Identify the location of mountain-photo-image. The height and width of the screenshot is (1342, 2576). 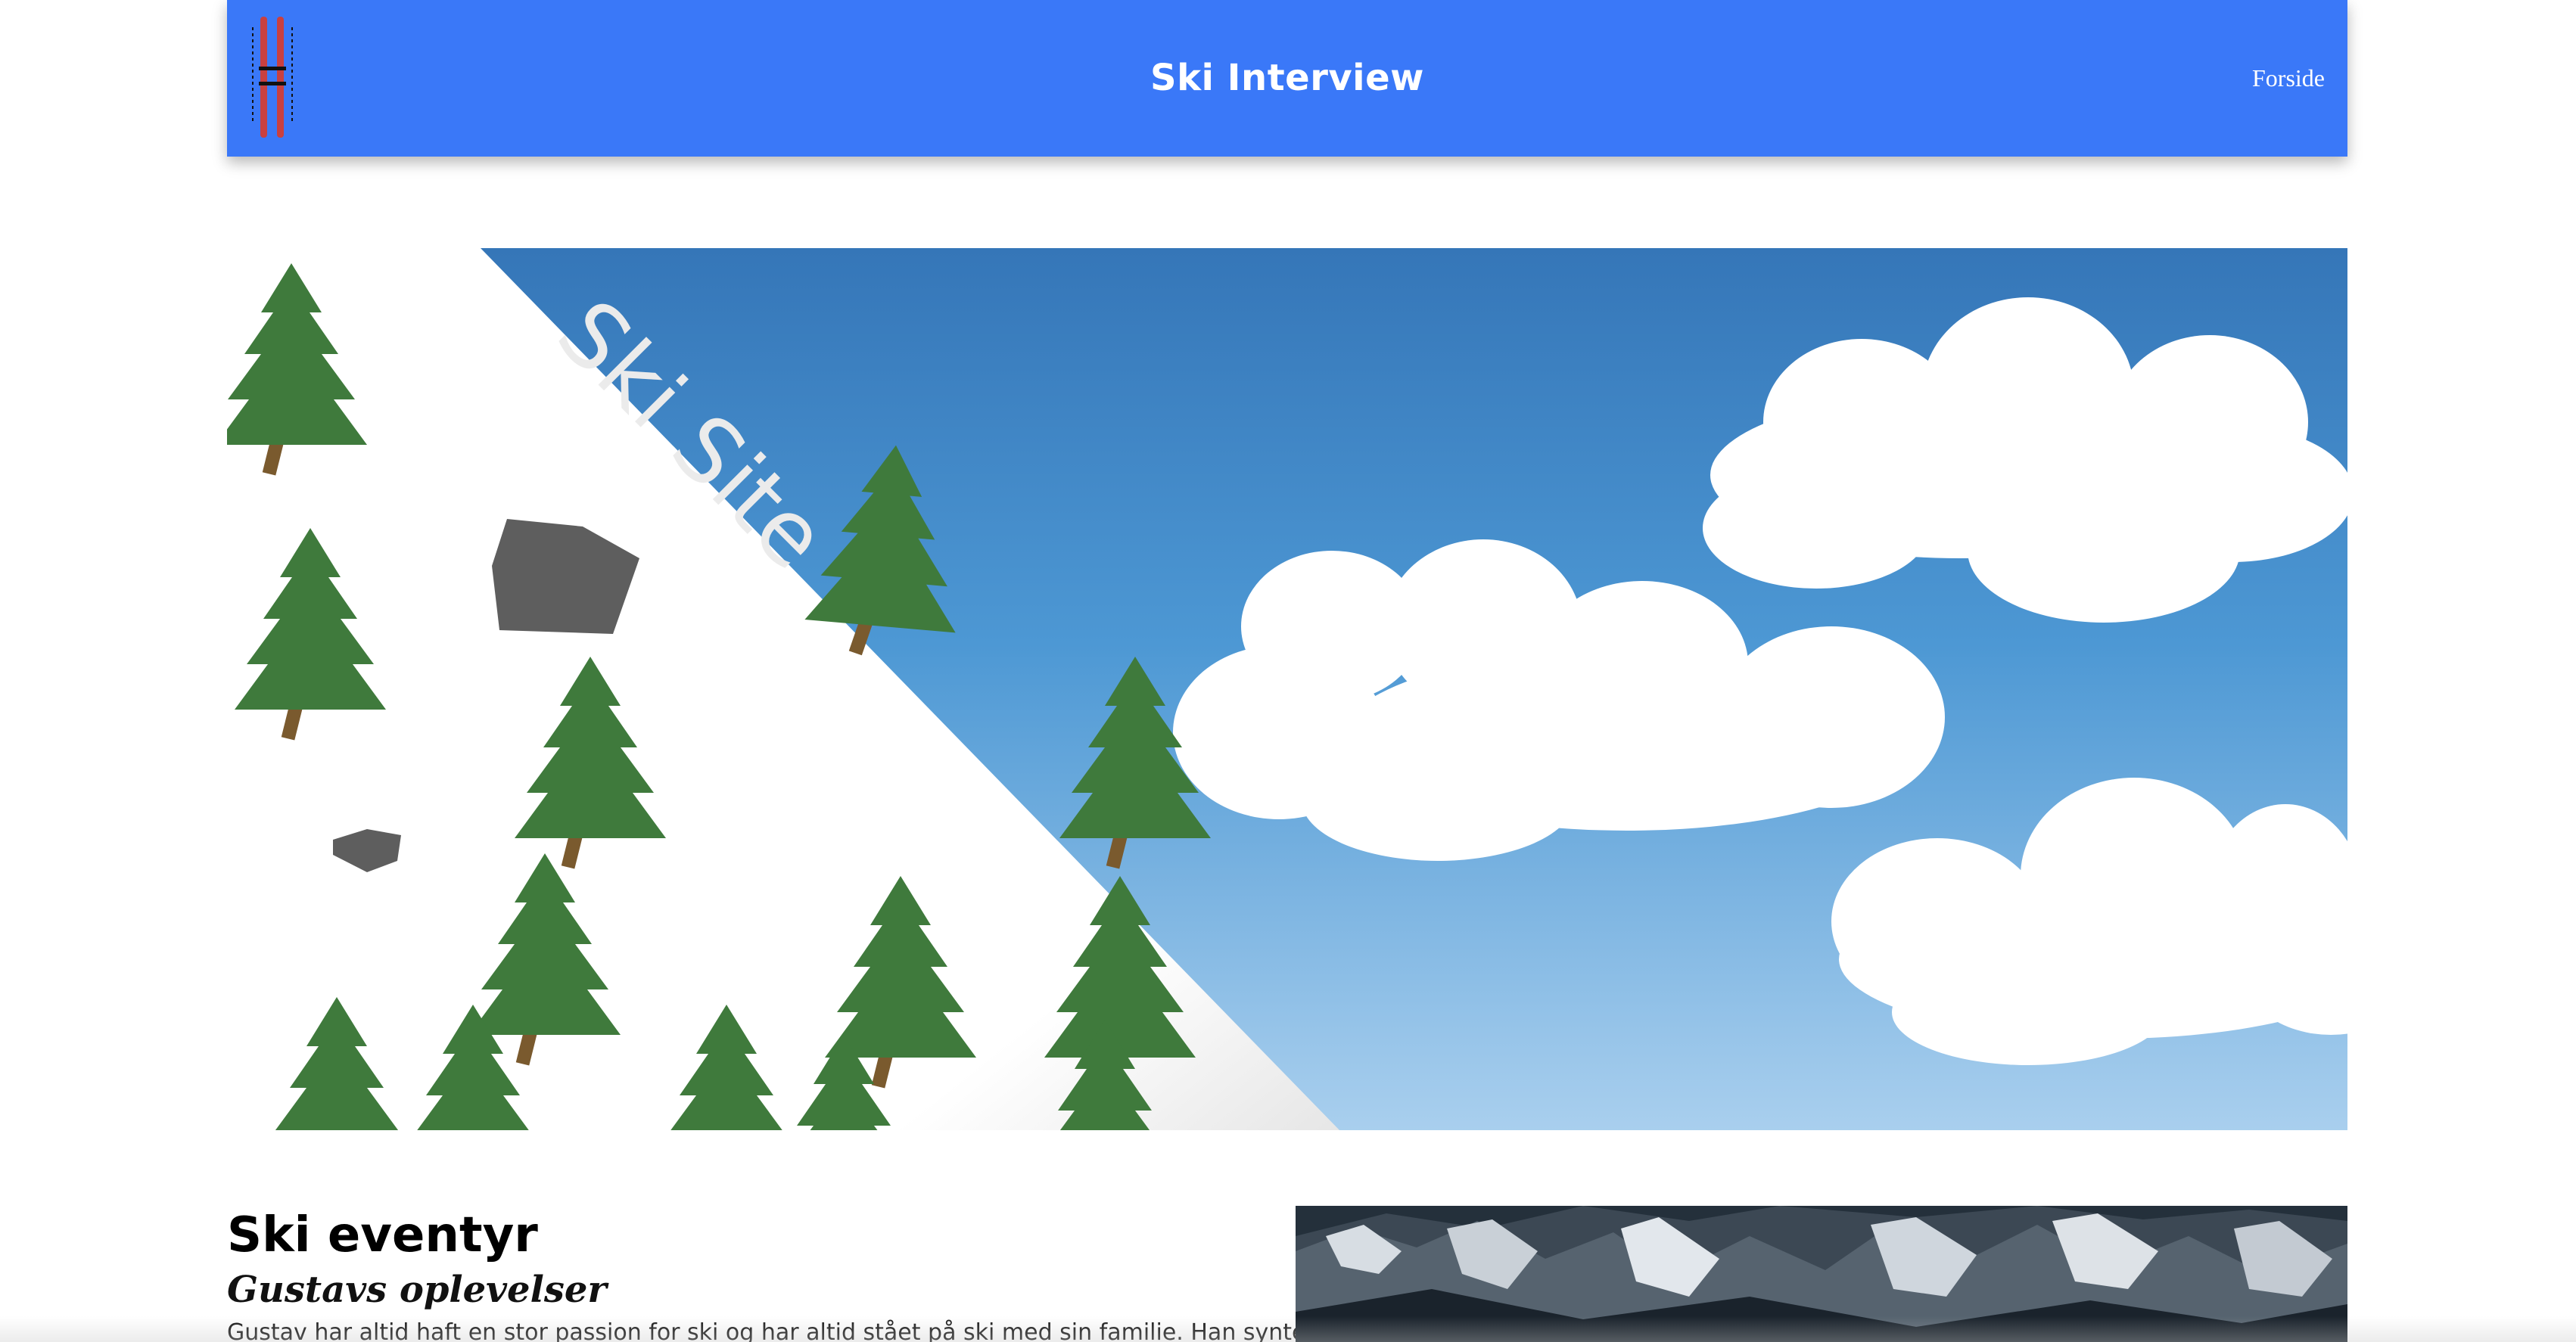
(1821, 1274).